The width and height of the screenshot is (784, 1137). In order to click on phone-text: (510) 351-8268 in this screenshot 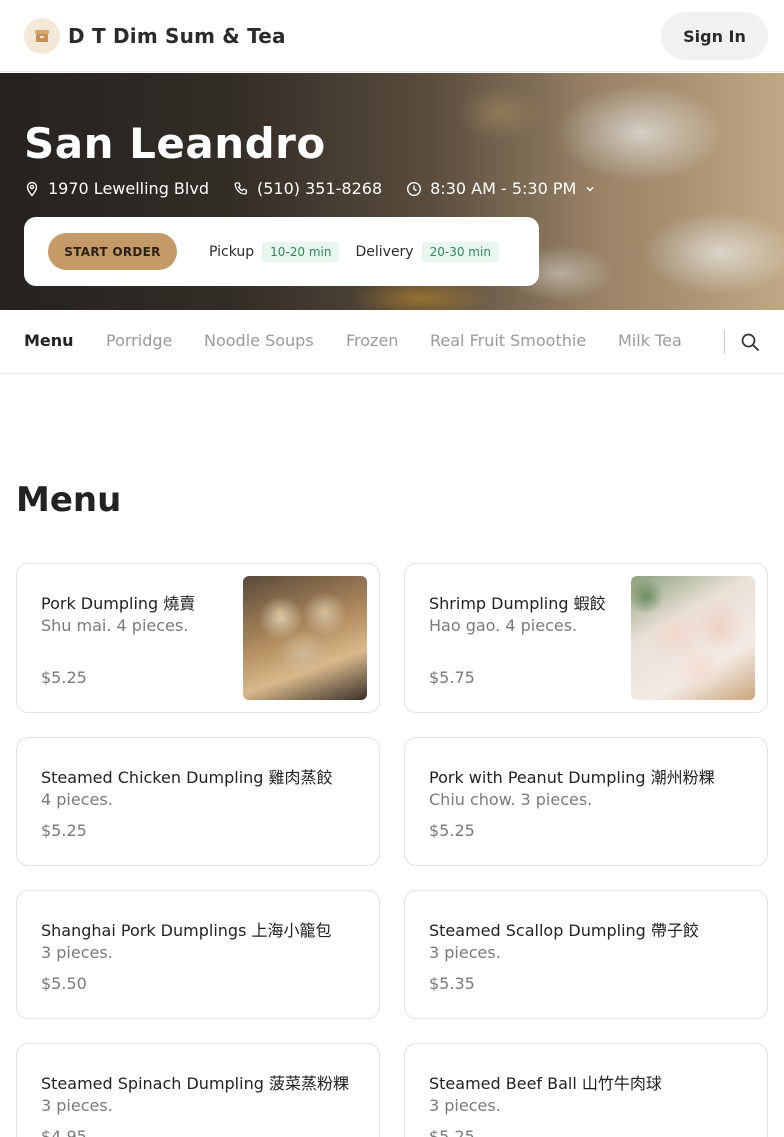, I will do `click(319, 188)`.